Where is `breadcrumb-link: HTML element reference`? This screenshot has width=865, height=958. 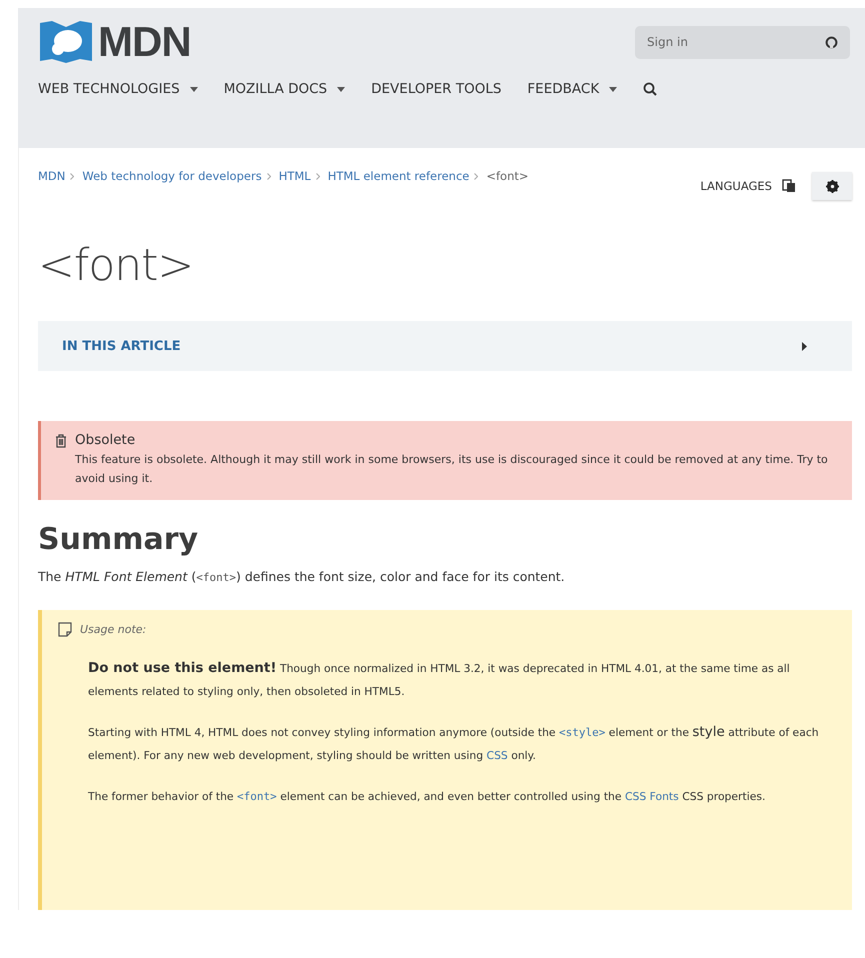
breadcrumb-link: HTML element reference is located at coordinates (399, 176).